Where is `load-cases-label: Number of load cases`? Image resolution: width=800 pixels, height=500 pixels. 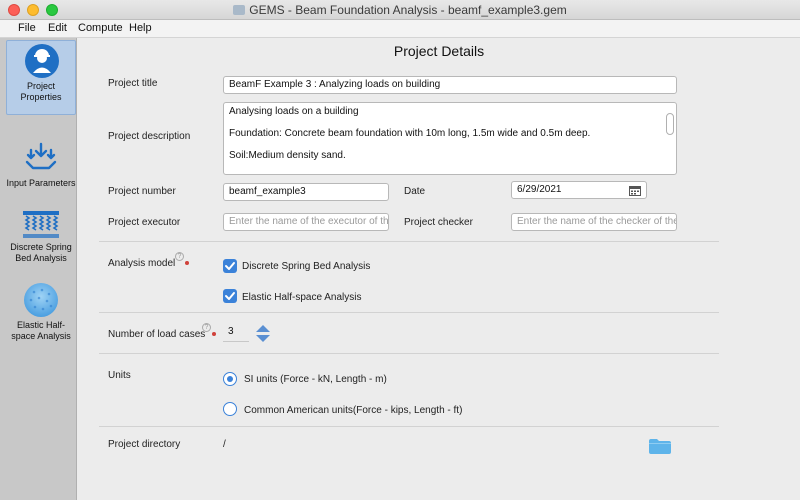
load-cases-label: Number of load cases is located at coordinates (157, 334).